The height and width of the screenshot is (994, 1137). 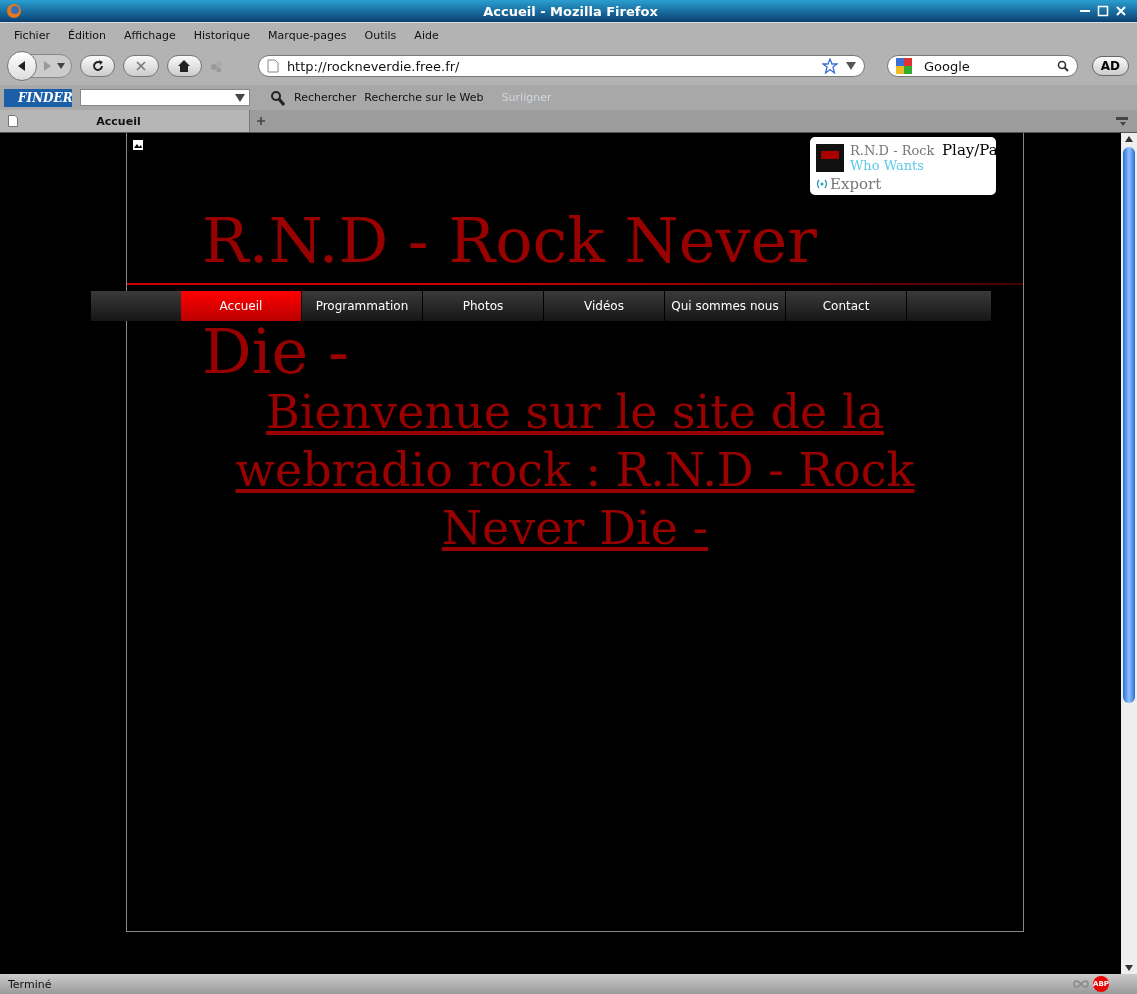 I want to click on nav-link: Photos, so click(x=483, y=306).